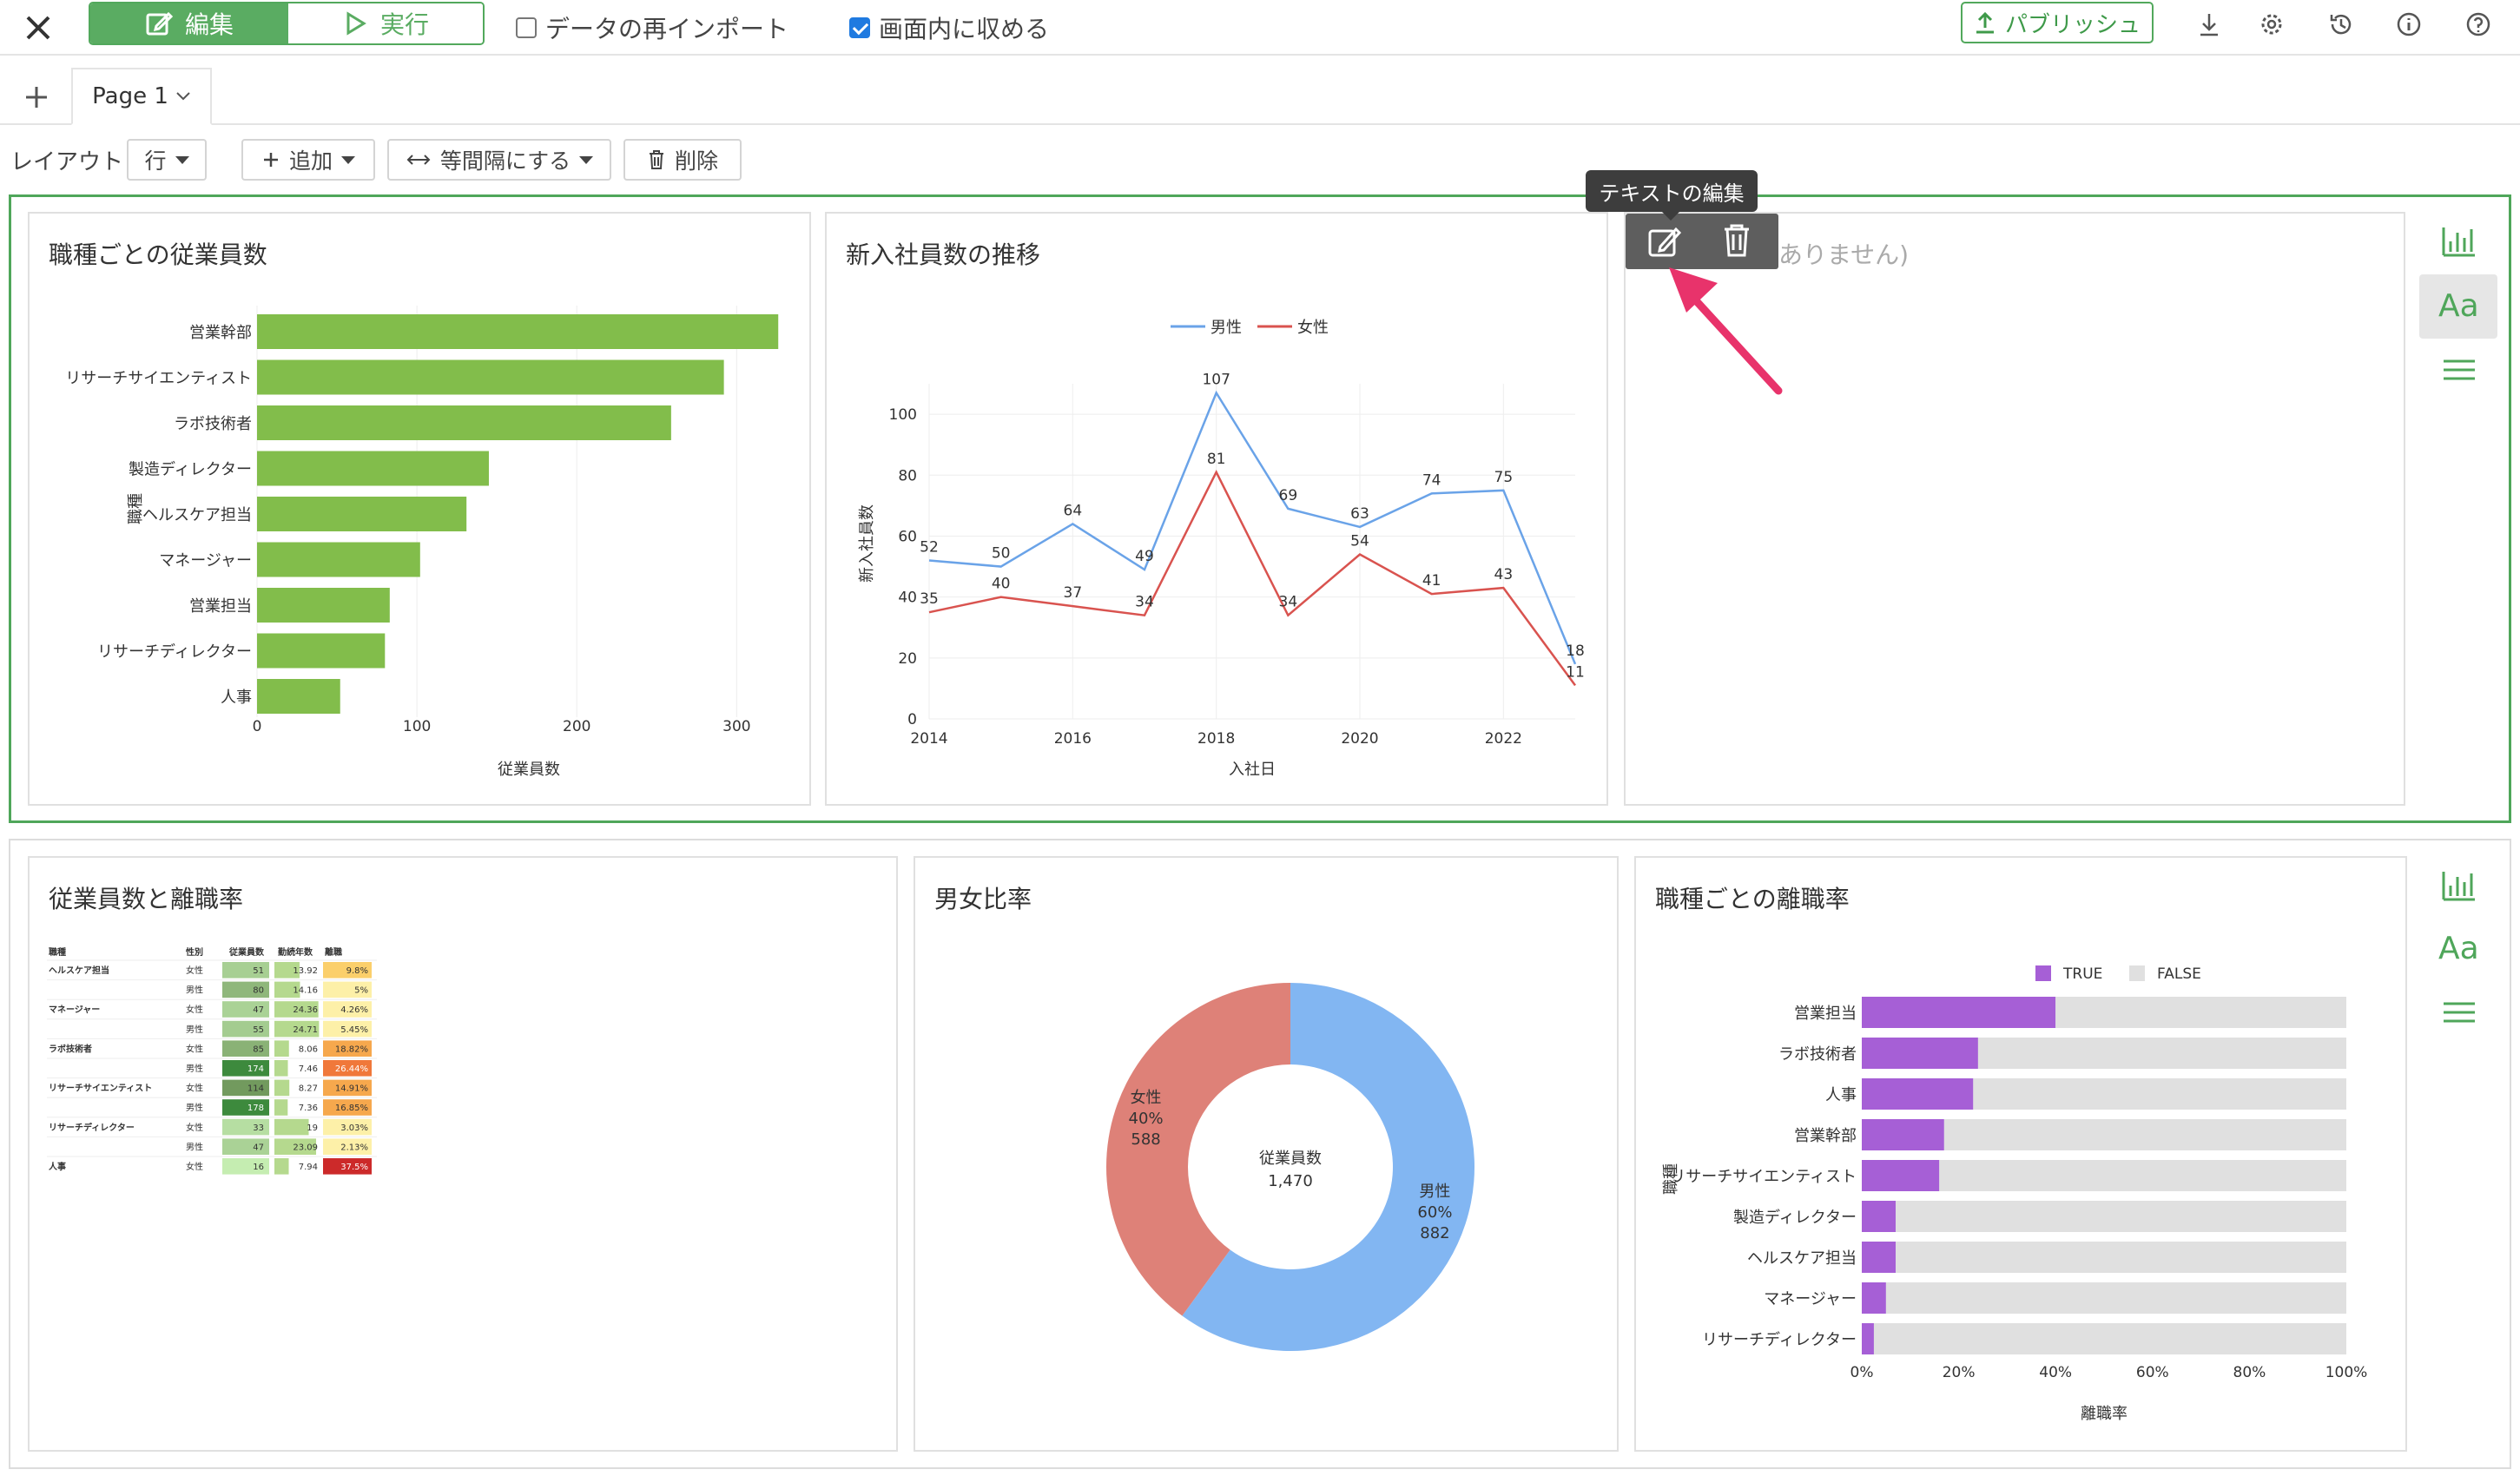  What do you see at coordinates (1434, 1192) in the screenshot?
I see `slice-label: 男性` at bounding box center [1434, 1192].